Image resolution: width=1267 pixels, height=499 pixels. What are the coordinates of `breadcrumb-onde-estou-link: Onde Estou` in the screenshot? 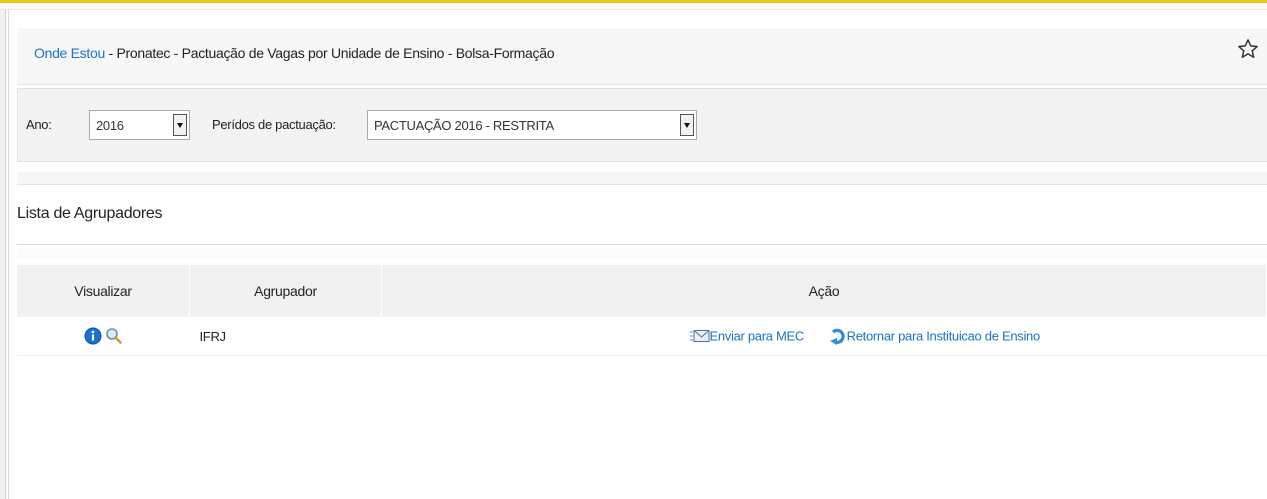 It's located at (69, 53).